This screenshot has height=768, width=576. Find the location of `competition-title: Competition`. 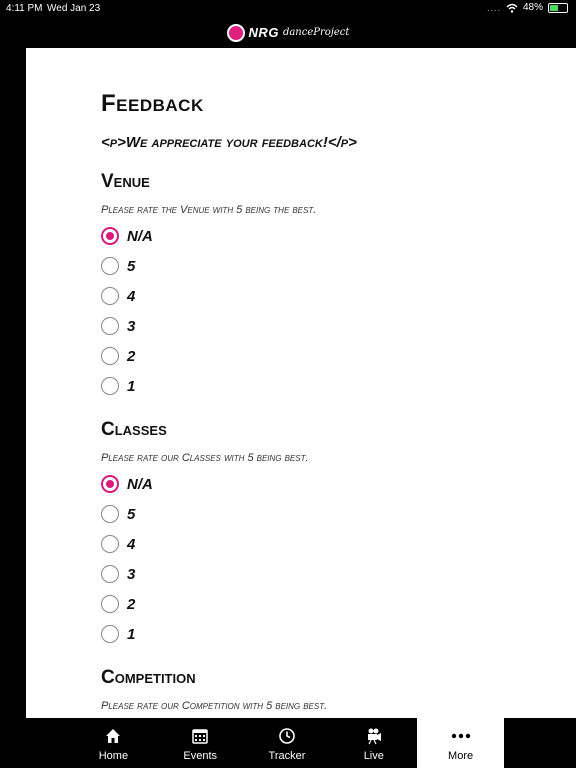

competition-title: Competition is located at coordinates (148, 677).